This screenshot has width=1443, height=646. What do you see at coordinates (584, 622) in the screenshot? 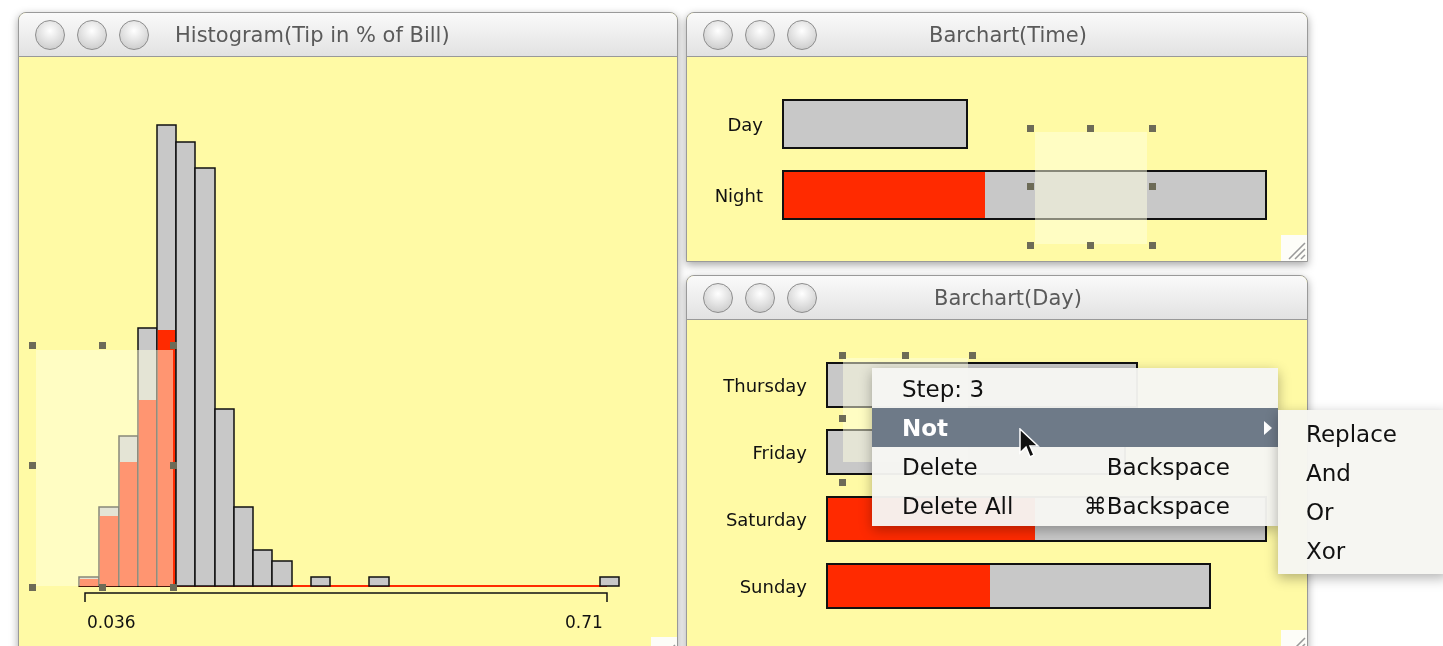
I see `axis-label: 0.71` at bounding box center [584, 622].